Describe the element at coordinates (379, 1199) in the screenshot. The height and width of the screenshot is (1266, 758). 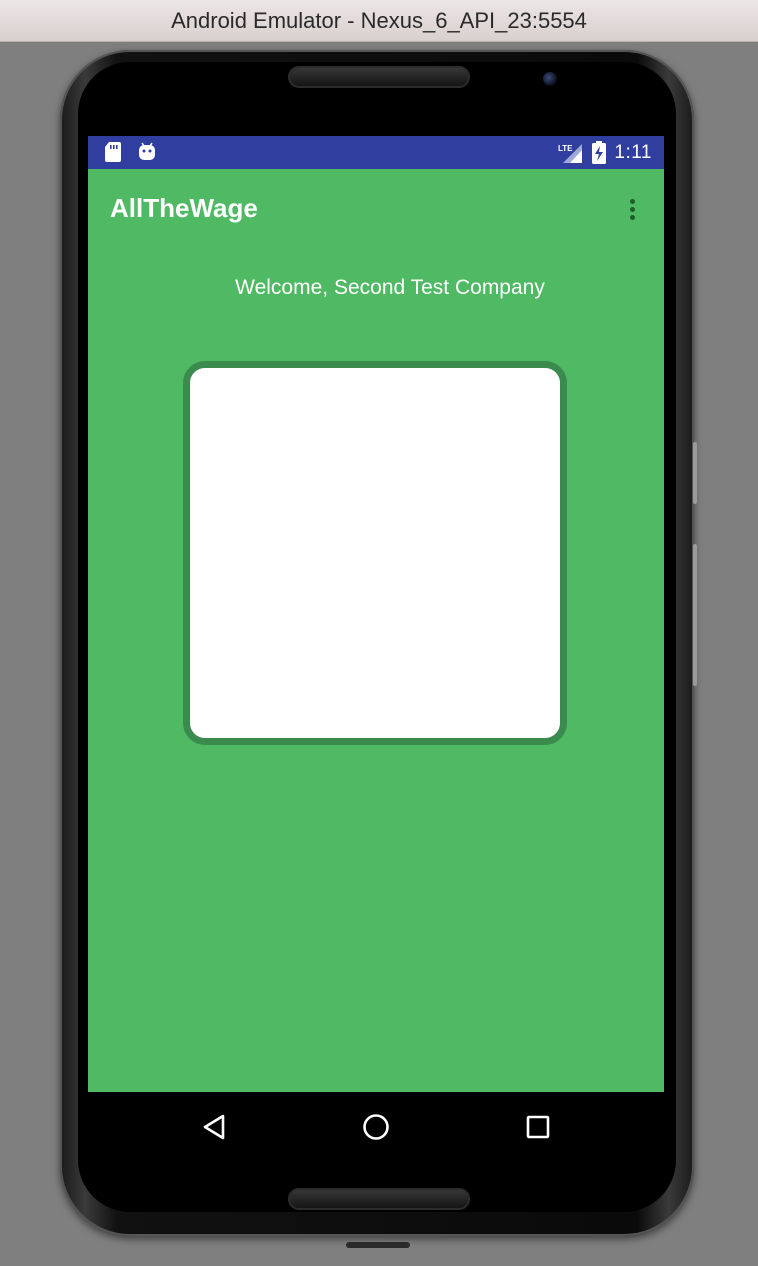
I see `bottom-speaker` at that location.